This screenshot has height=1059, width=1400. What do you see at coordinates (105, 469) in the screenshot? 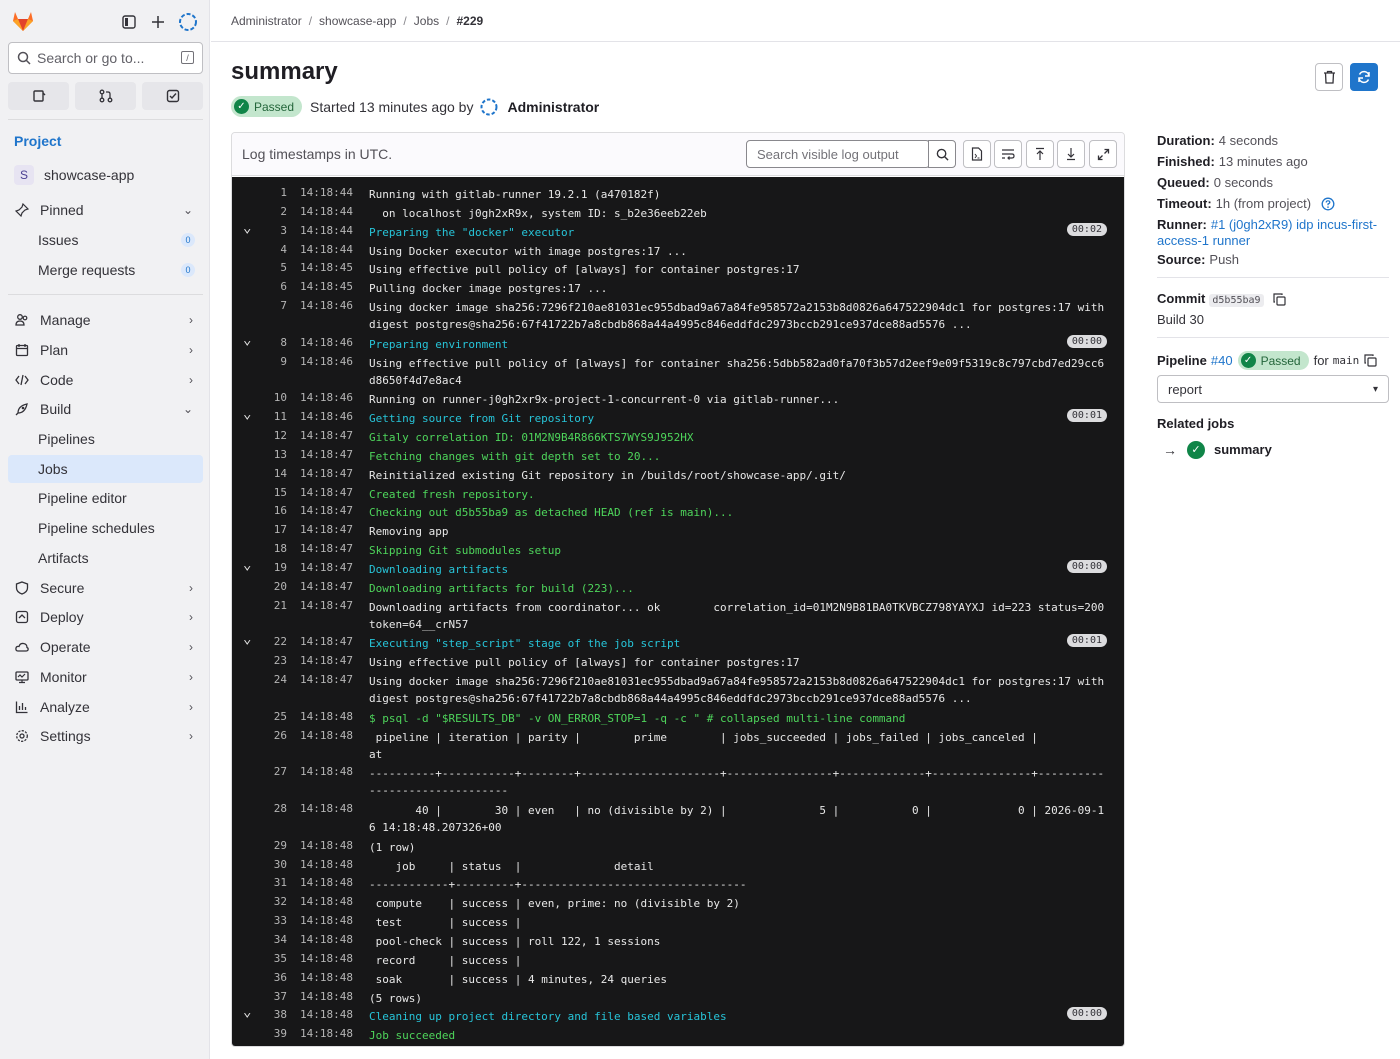
I see `sidebar-item-jobs: Jobs` at bounding box center [105, 469].